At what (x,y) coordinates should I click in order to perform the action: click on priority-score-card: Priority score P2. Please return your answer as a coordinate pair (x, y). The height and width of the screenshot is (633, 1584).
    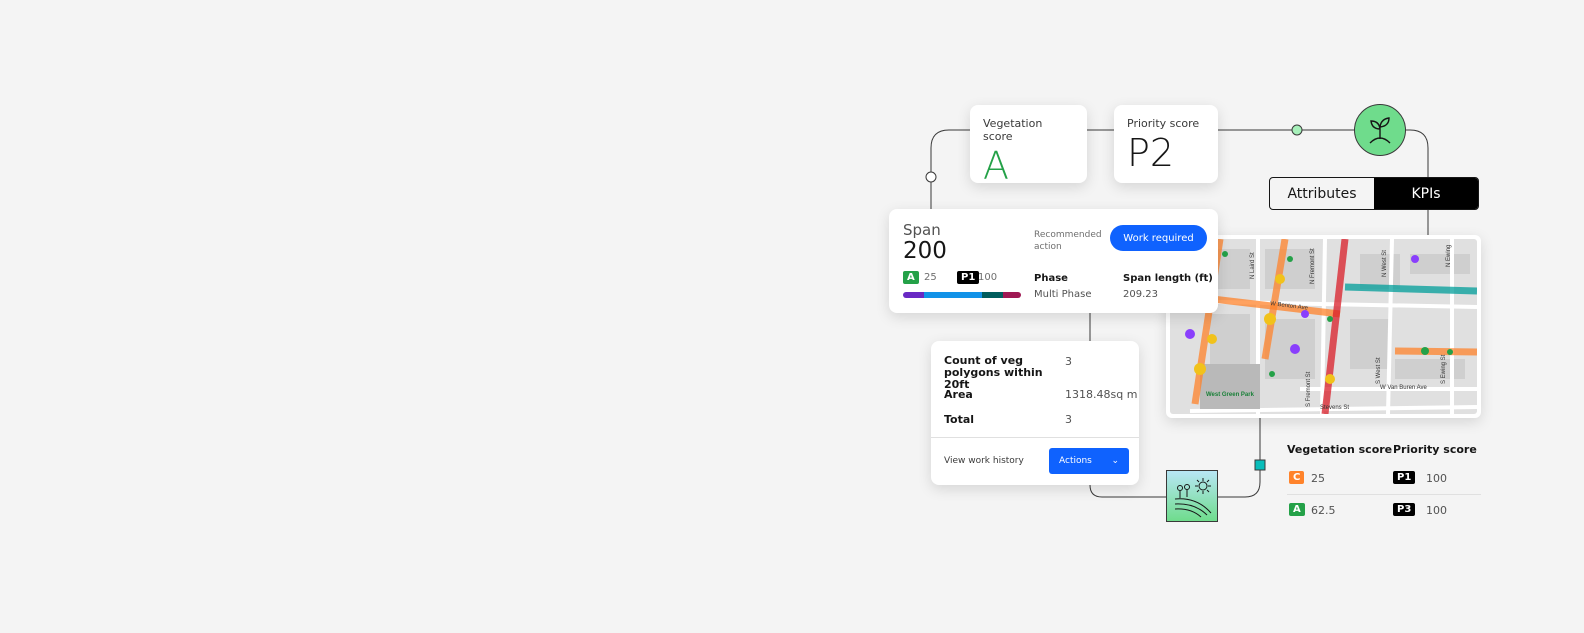
    Looking at the image, I should click on (1166, 144).